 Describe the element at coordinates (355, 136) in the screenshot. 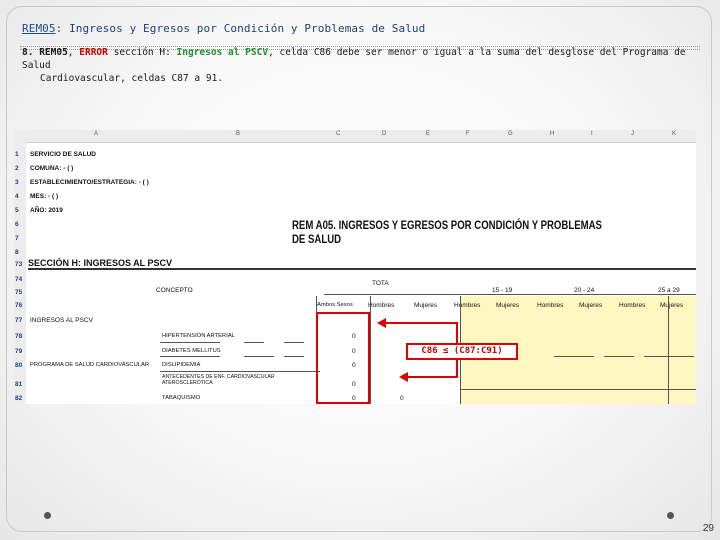

I see `column-headers: A B C D E F G H I J K` at that location.